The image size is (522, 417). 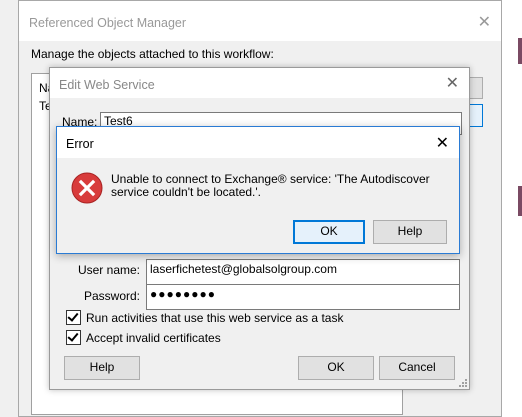 What do you see at coordinates (107, 85) in the screenshot?
I see `ews-title: Edit Web Service` at bounding box center [107, 85].